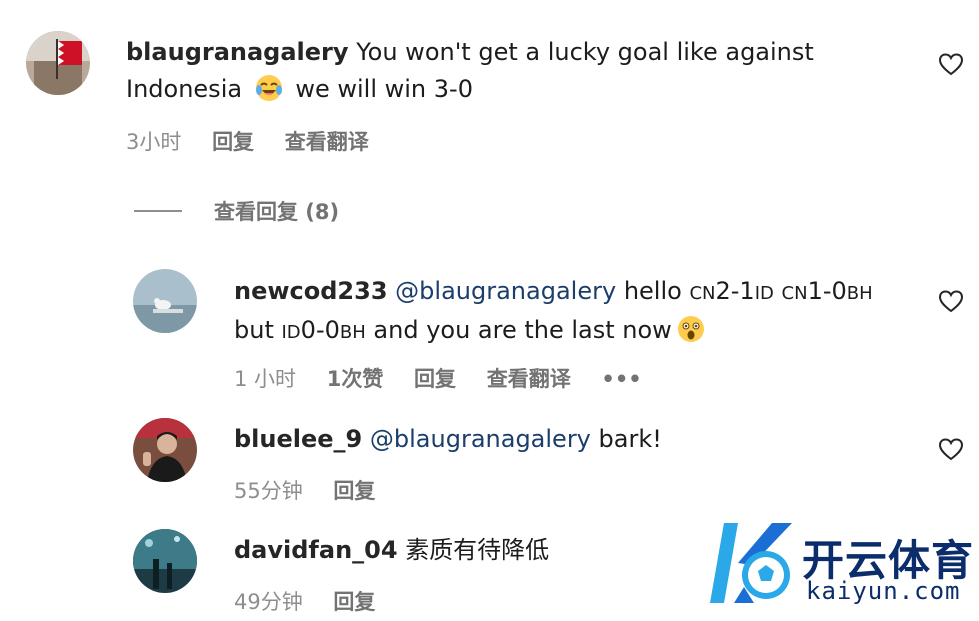 Image resolution: width=979 pixels, height=621 pixels. I want to click on avatar-aquarium-image, so click(165, 561).